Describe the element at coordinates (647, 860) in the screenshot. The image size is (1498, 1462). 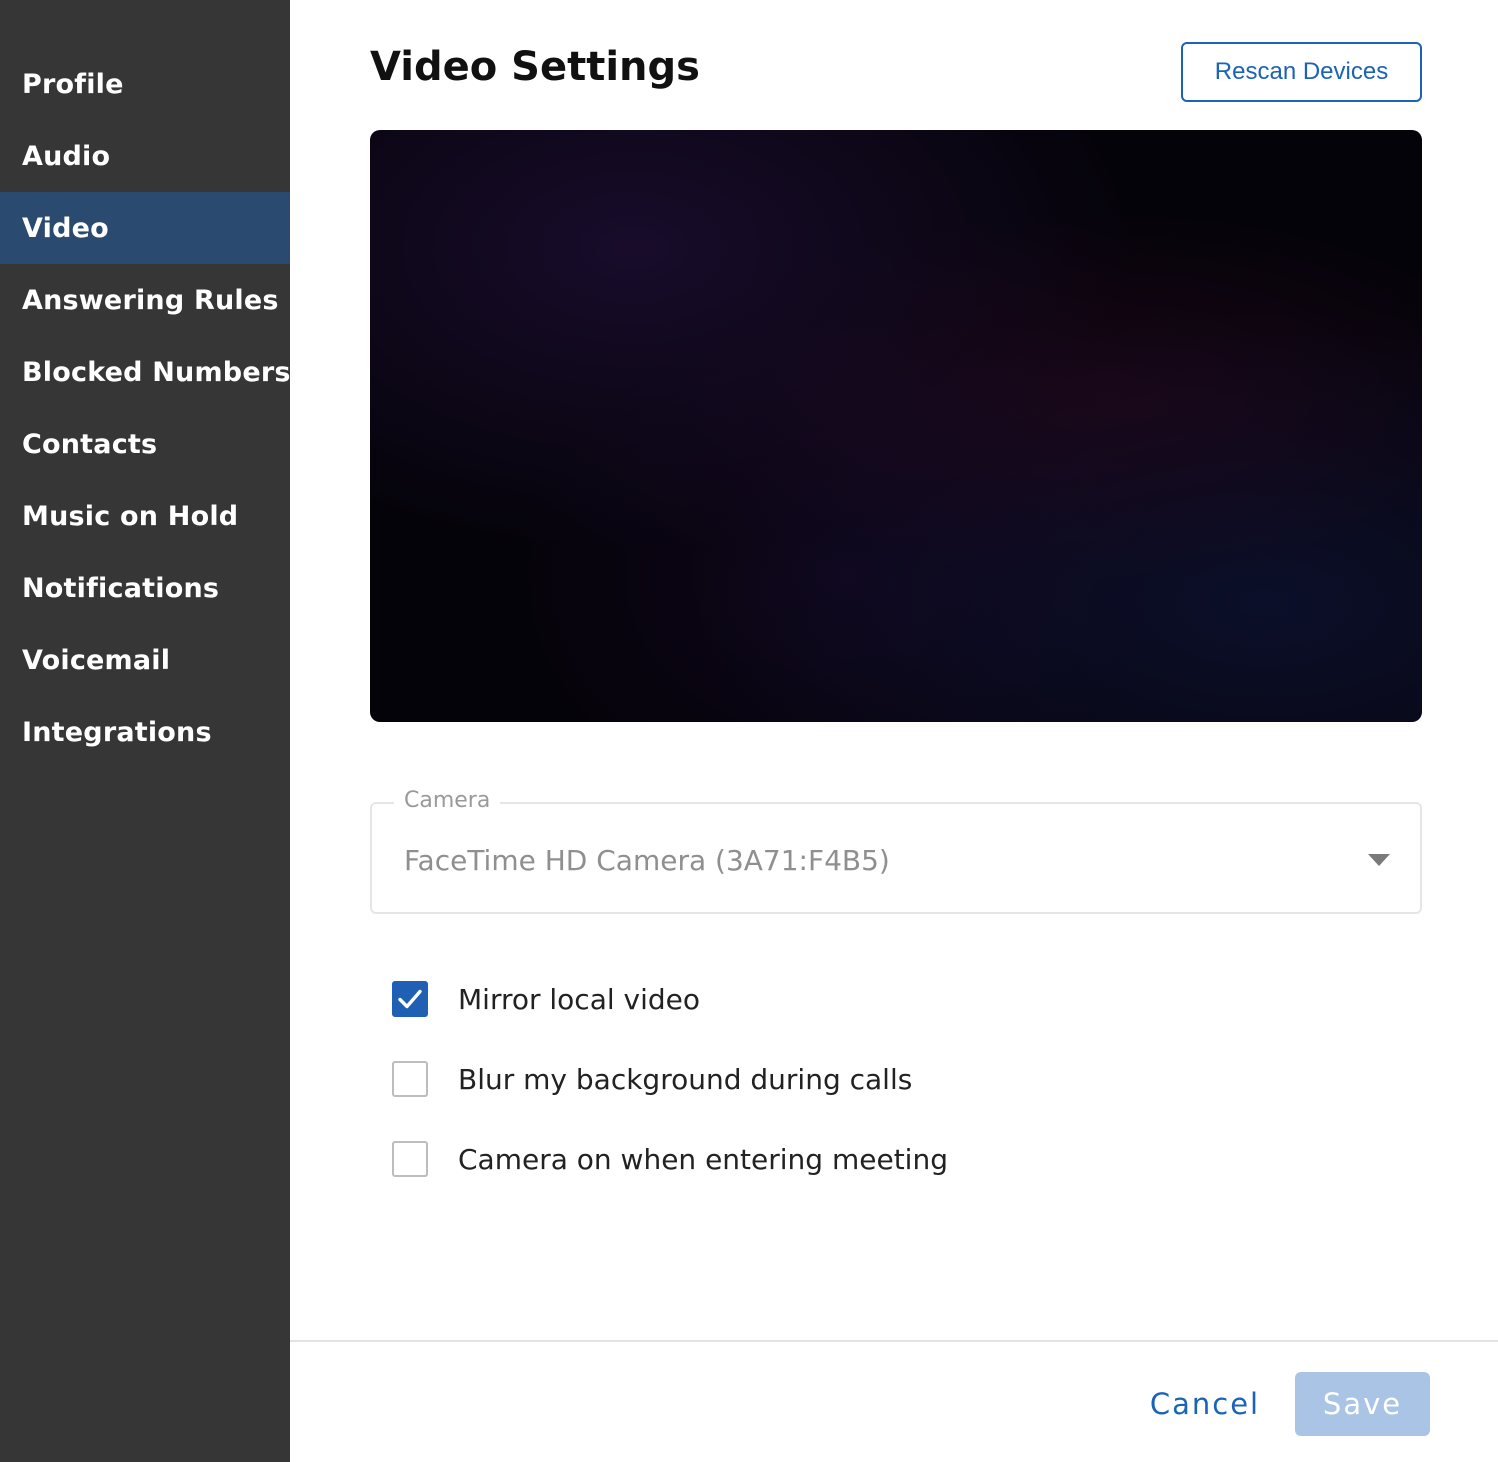
I see `camera-select-value: FaceTime HD Camera (3A71:F4B5)` at that location.